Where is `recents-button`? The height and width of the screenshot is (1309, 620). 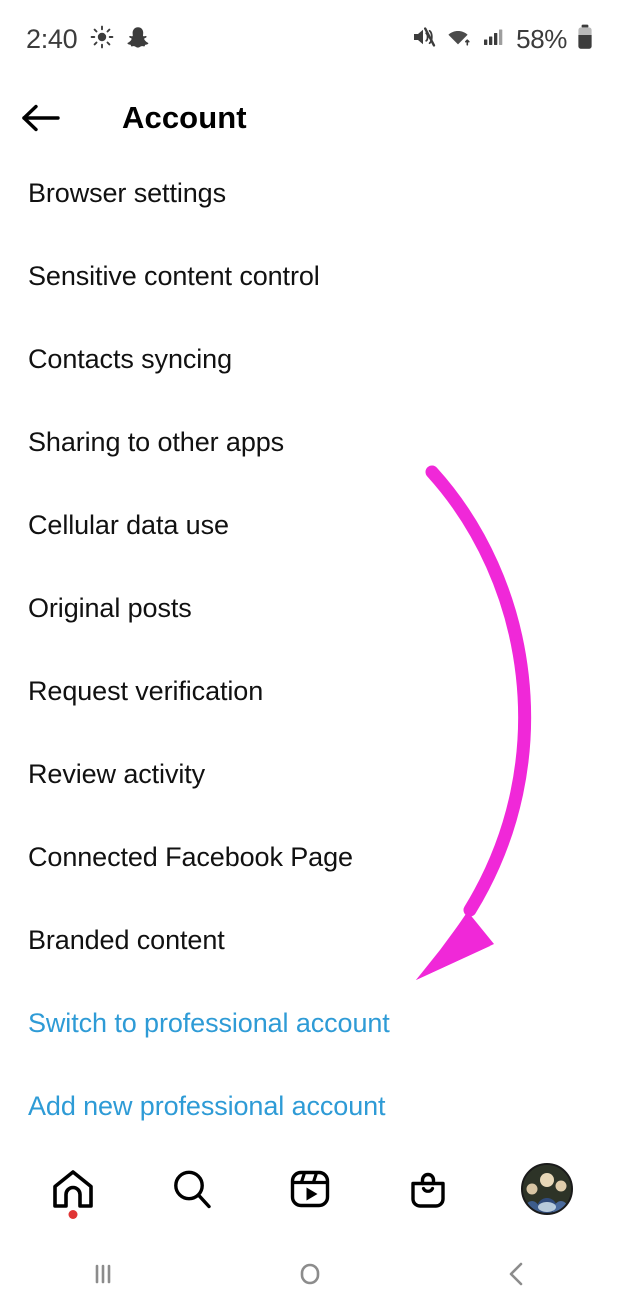 recents-button is located at coordinates (103, 1274).